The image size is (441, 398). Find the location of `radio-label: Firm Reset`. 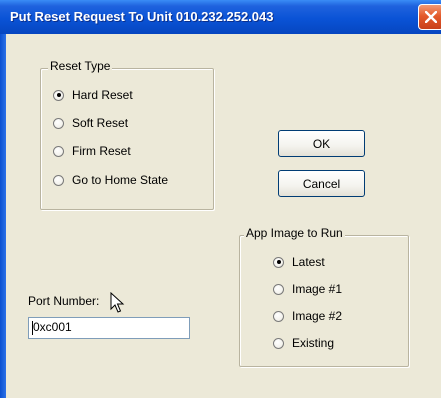

radio-label: Firm Reset is located at coordinates (101, 151).